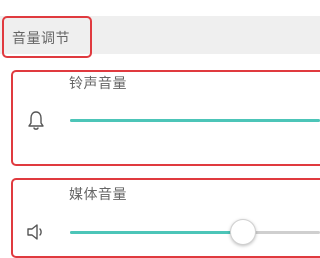 This screenshot has height=258, width=320. I want to click on ringtone-volume-slider-fill, so click(195, 120).